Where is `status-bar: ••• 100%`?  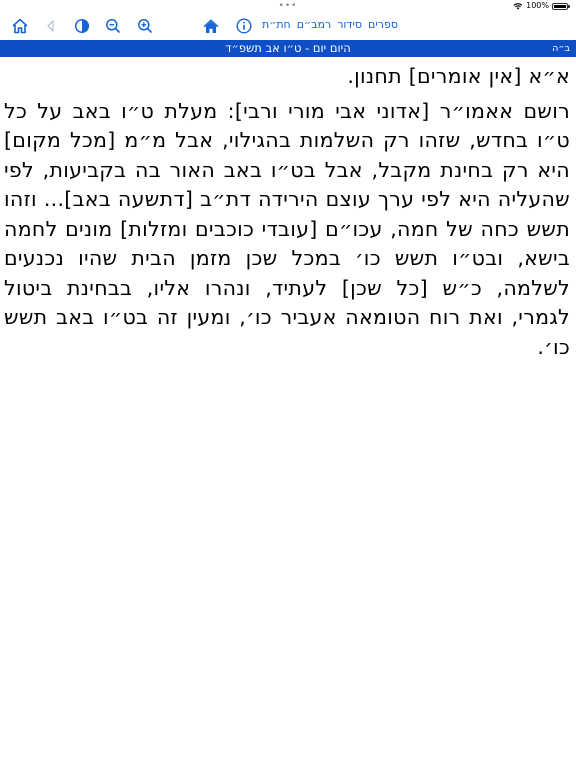
status-bar: ••• 100% is located at coordinates (288, 6).